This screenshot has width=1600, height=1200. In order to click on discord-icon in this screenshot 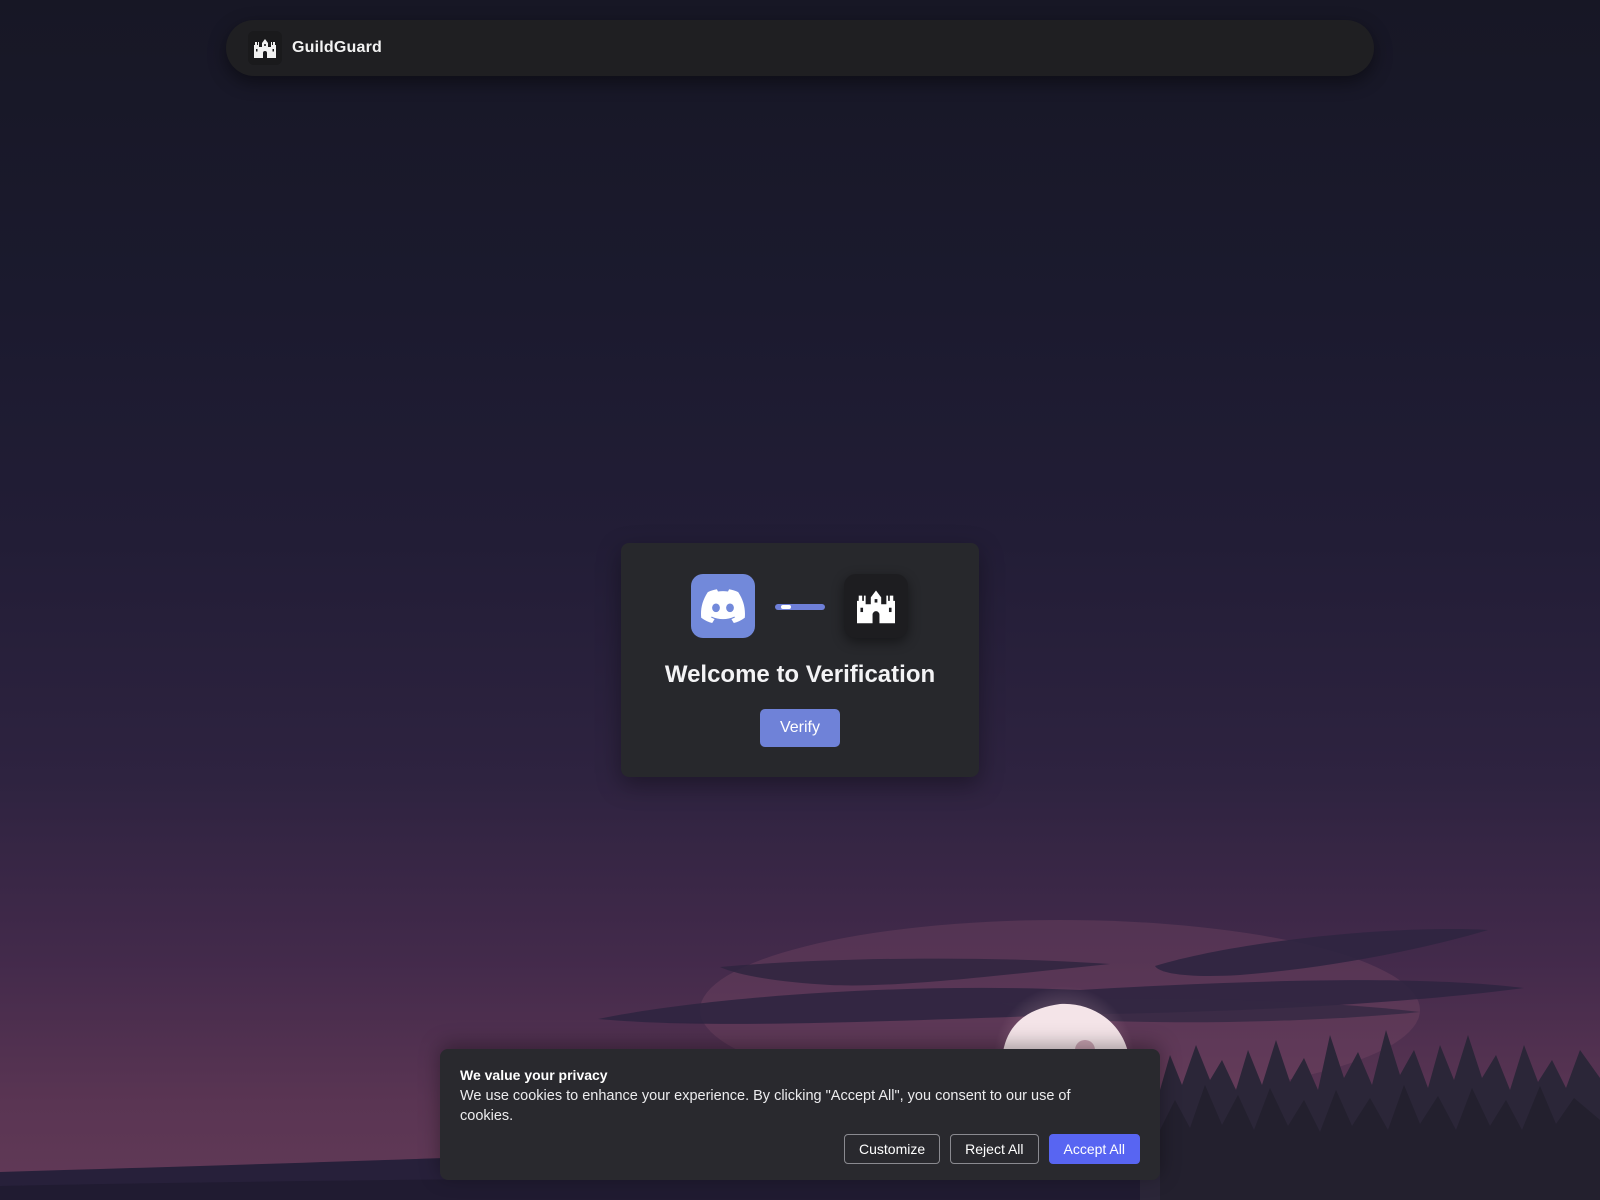, I will do `click(723, 606)`.